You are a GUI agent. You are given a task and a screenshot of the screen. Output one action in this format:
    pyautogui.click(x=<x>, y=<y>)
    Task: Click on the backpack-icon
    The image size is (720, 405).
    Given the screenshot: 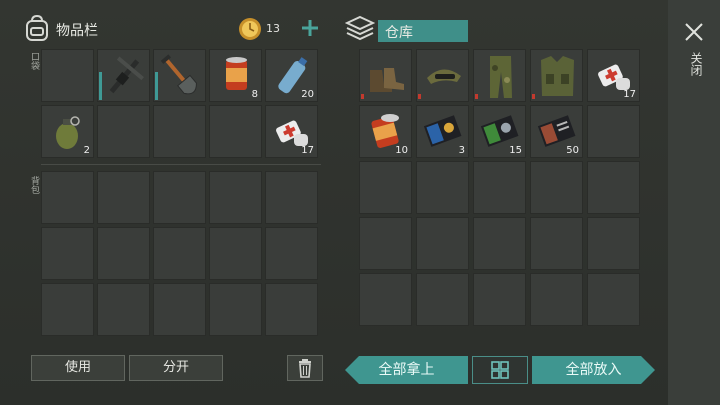 What is the action you would take?
    pyautogui.click(x=37, y=28)
    